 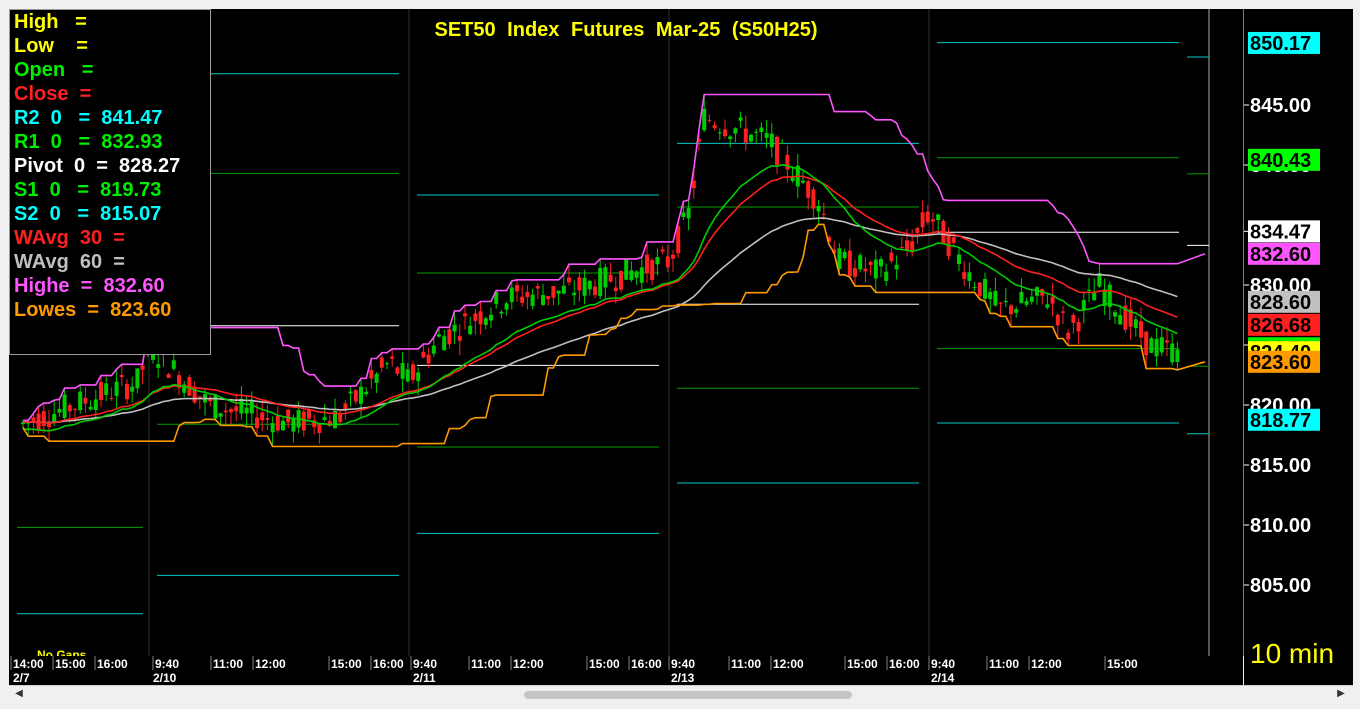 What do you see at coordinates (131, 214) in the screenshot?
I see `legend-s2-value: 815.07` at bounding box center [131, 214].